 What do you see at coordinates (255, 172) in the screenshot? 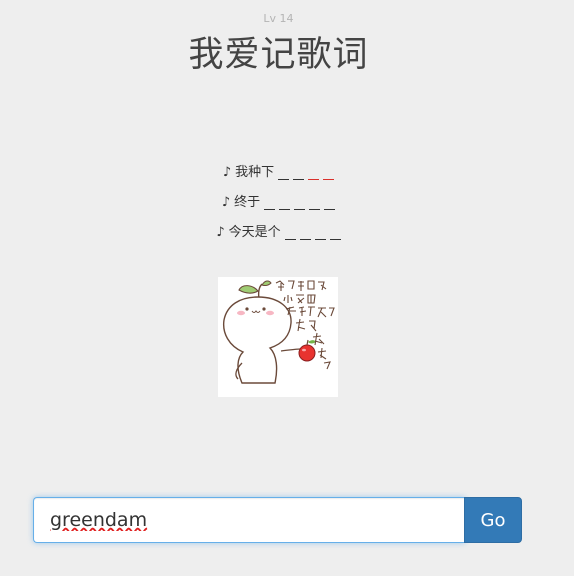
I see `lyric-text: 我种下` at bounding box center [255, 172].